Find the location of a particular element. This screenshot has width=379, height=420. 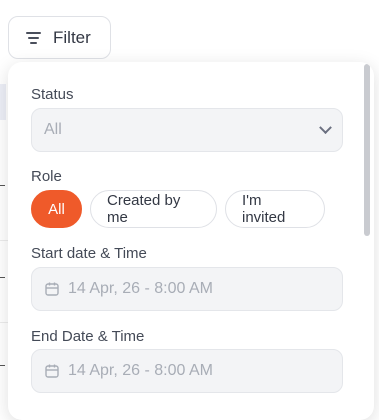

panel-scrollbar is located at coordinates (367, 150).